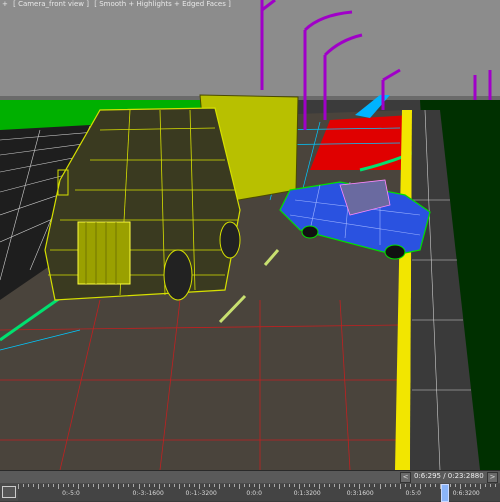 Image resolution: width=500 pixels, height=502 pixels. Describe the element at coordinates (9, 492) in the screenshot. I see `timeline-mini-curve-icon` at that location.